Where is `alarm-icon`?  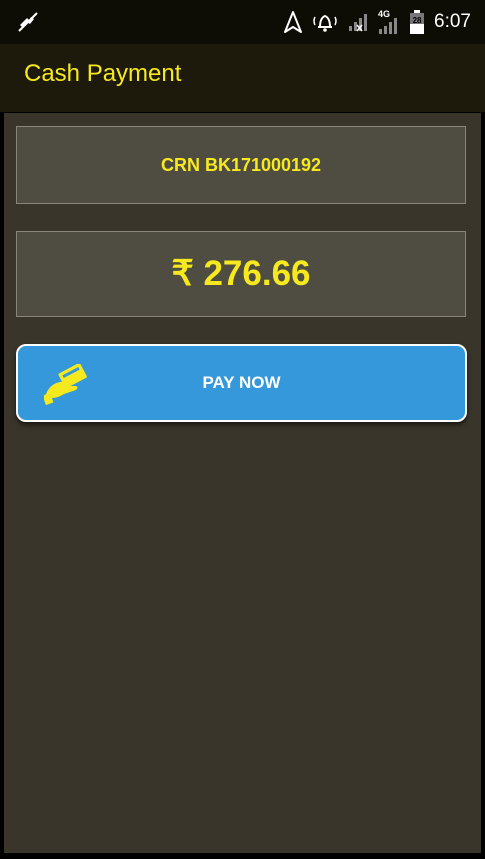 alarm-icon is located at coordinates (325, 23).